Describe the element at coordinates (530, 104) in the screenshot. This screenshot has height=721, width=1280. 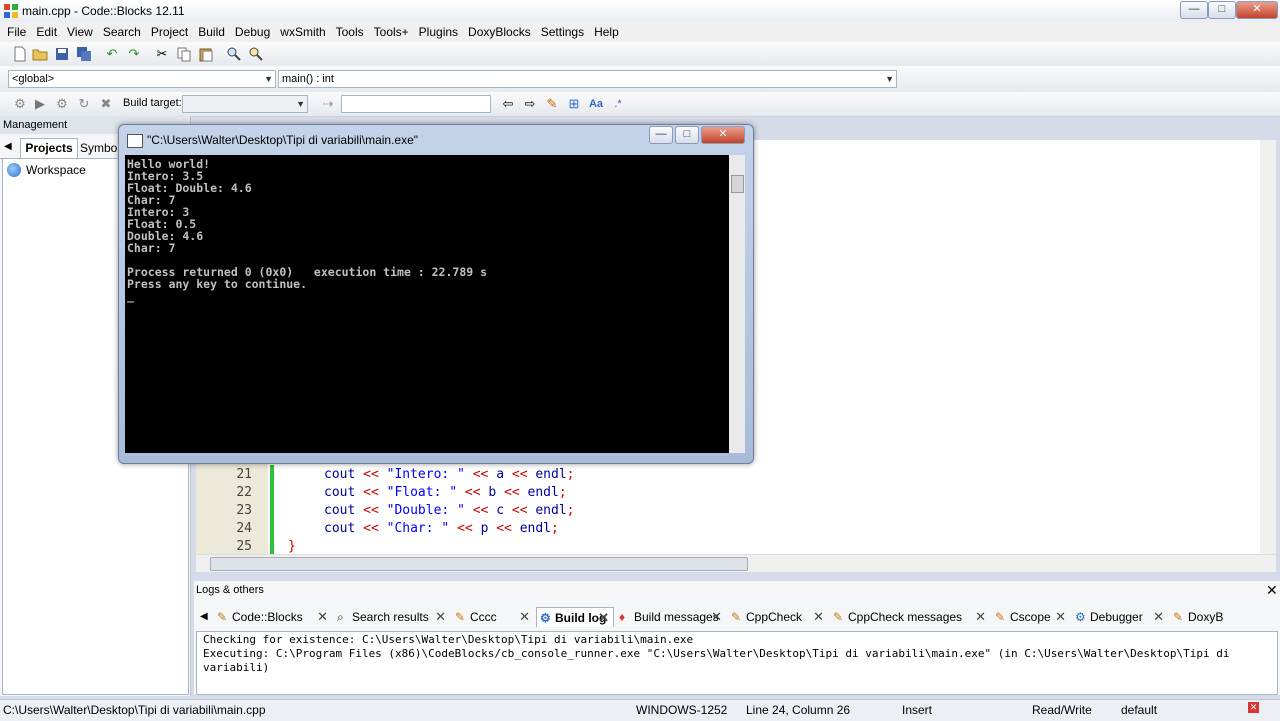
I see `jump-forward-icon: ⇨` at that location.